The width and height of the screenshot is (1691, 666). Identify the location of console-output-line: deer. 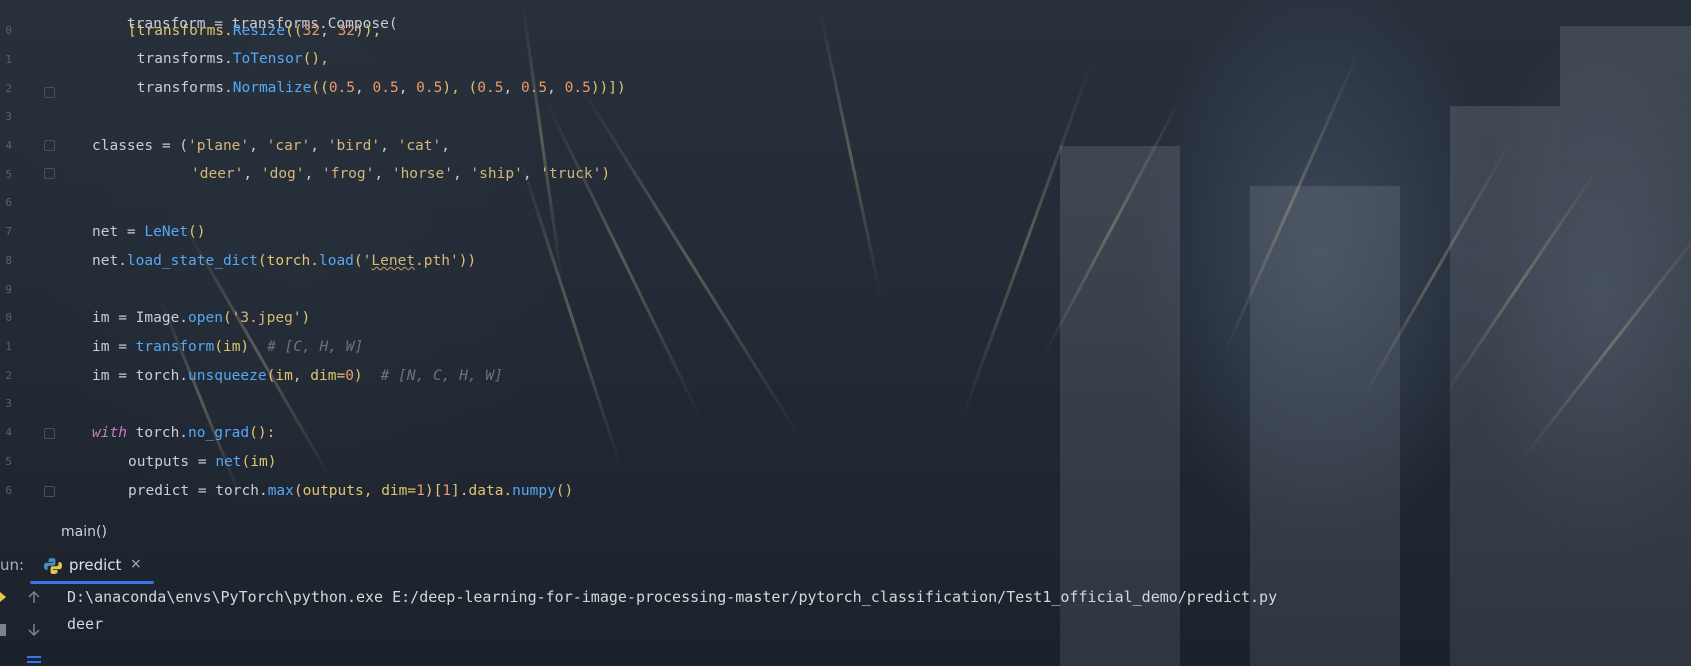
(85, 624).